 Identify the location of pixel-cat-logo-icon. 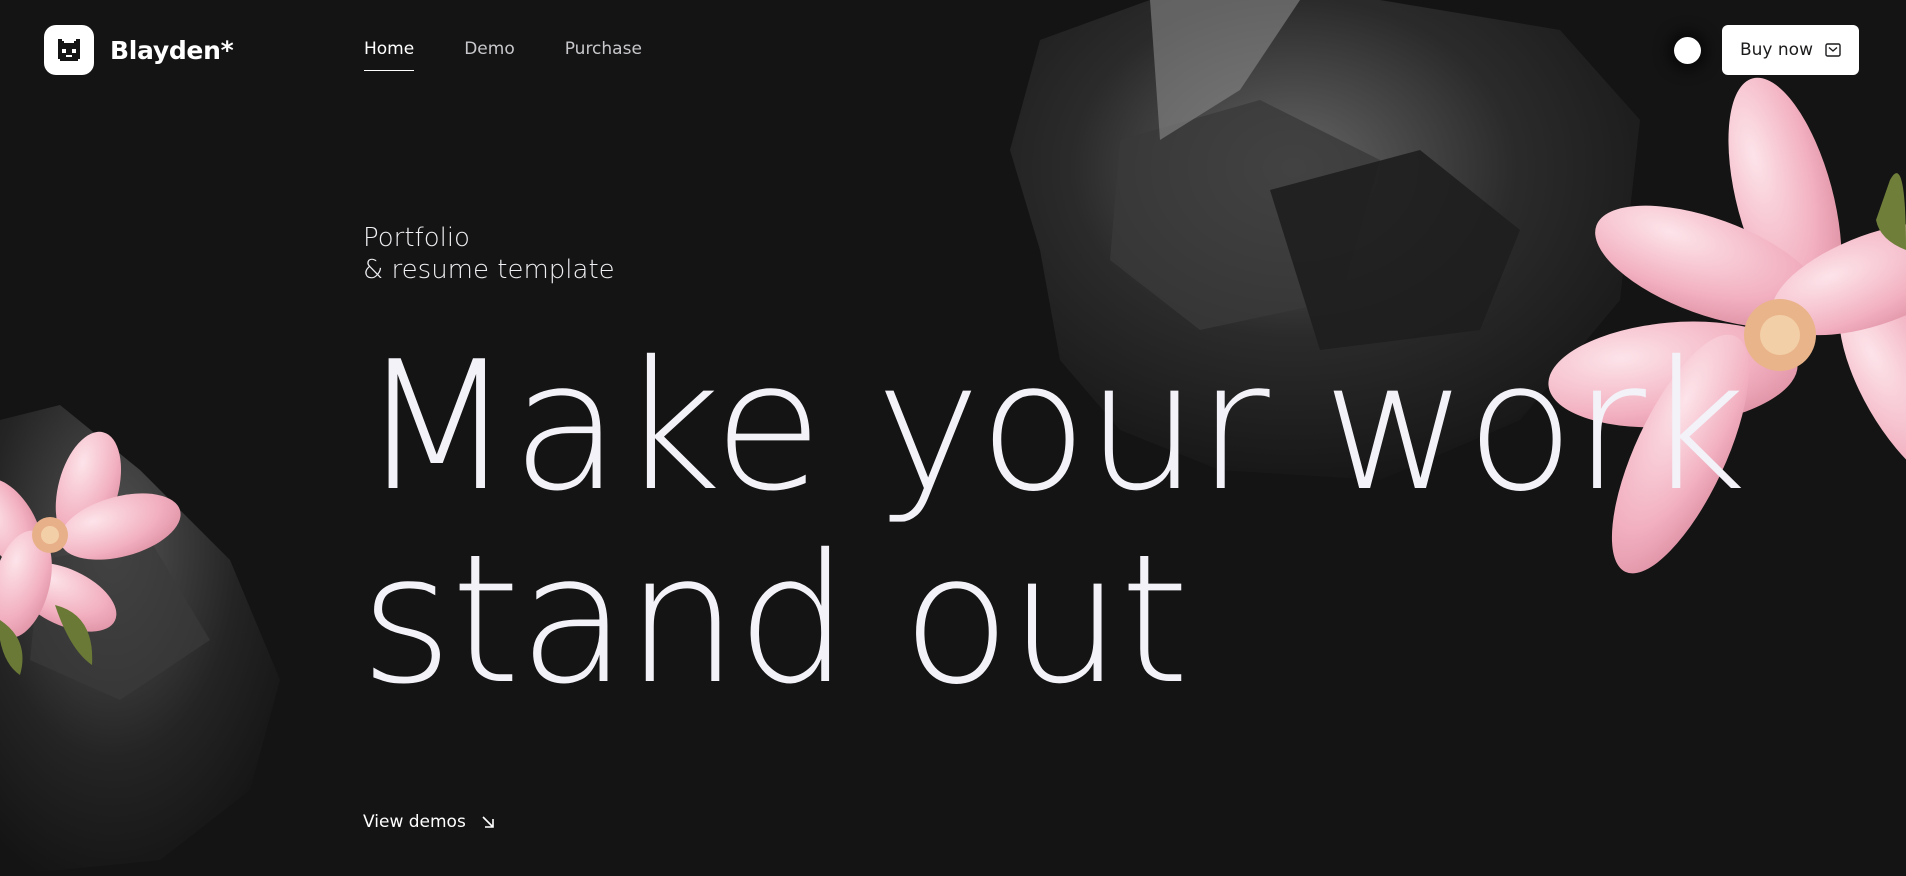
(69, 50).